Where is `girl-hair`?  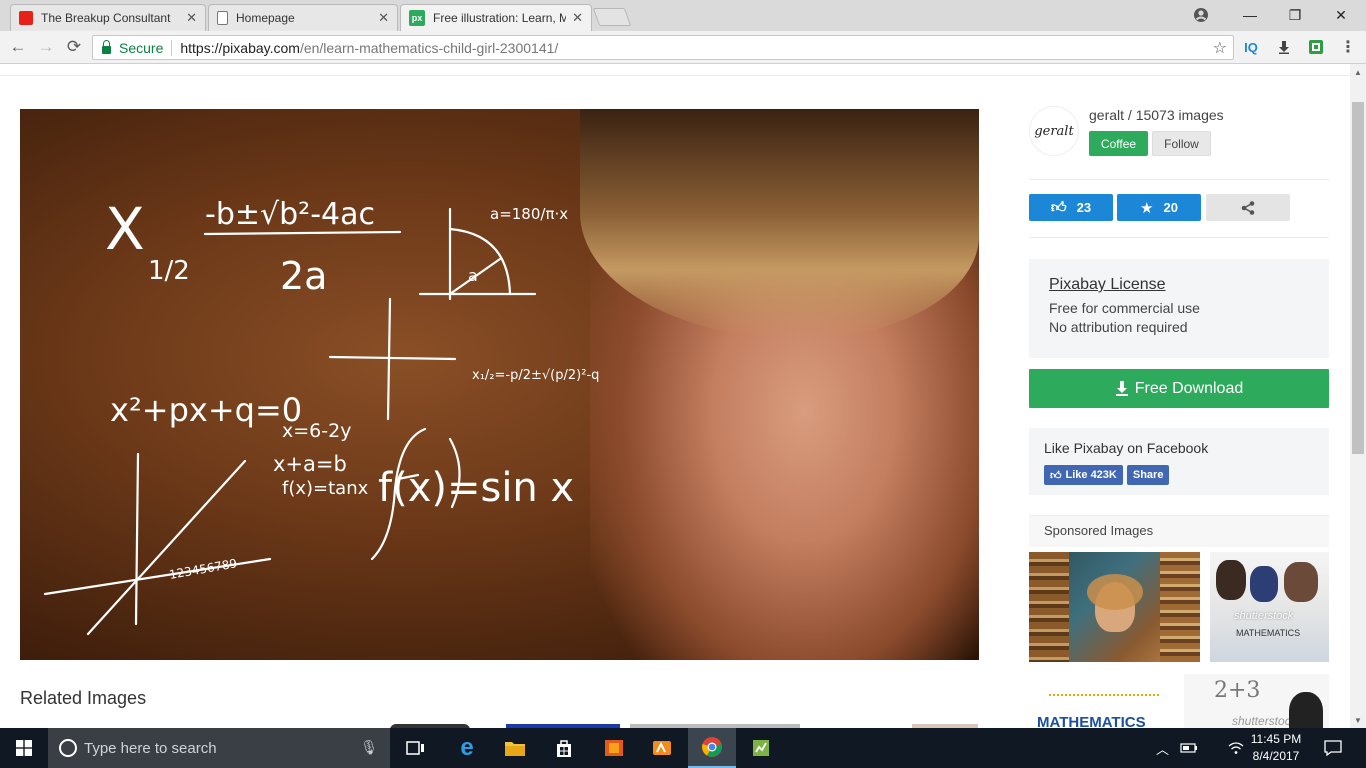
girl-hair is located at coordinates (1115, 592).